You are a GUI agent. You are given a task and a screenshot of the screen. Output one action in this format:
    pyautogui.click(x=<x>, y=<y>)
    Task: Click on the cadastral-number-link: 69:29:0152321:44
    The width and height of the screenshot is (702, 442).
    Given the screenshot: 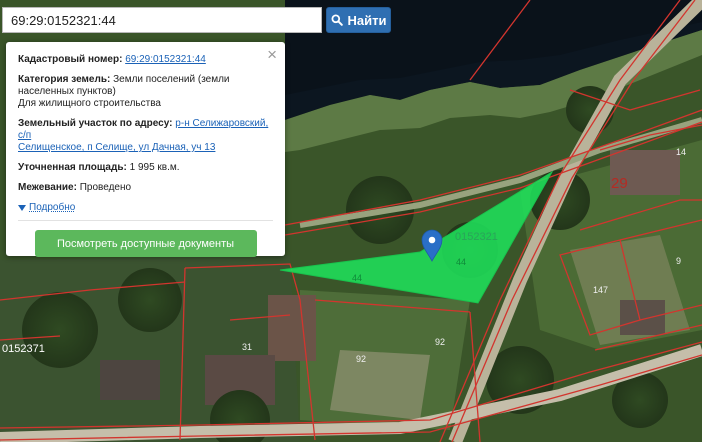 What is the action you would take?
    pyautogui.click(x=165, y=59)
    